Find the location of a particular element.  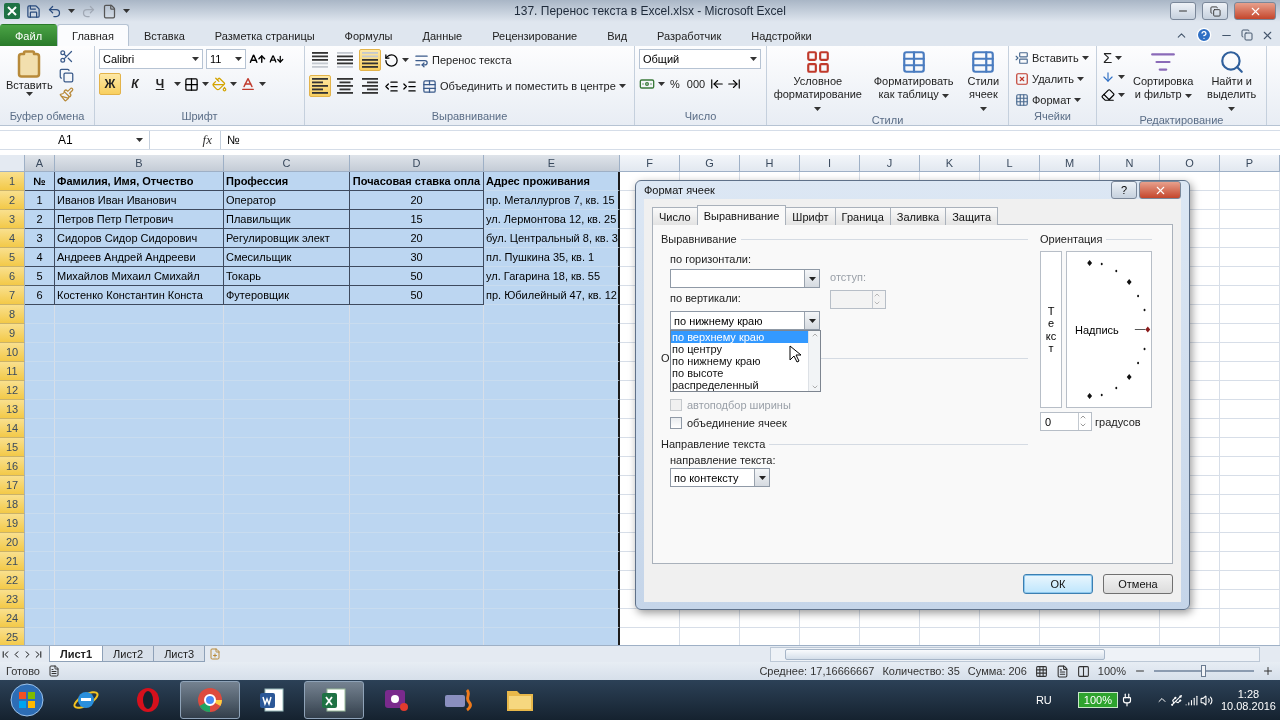

field-label: по вертикали: is located at coordinates (706, 298).